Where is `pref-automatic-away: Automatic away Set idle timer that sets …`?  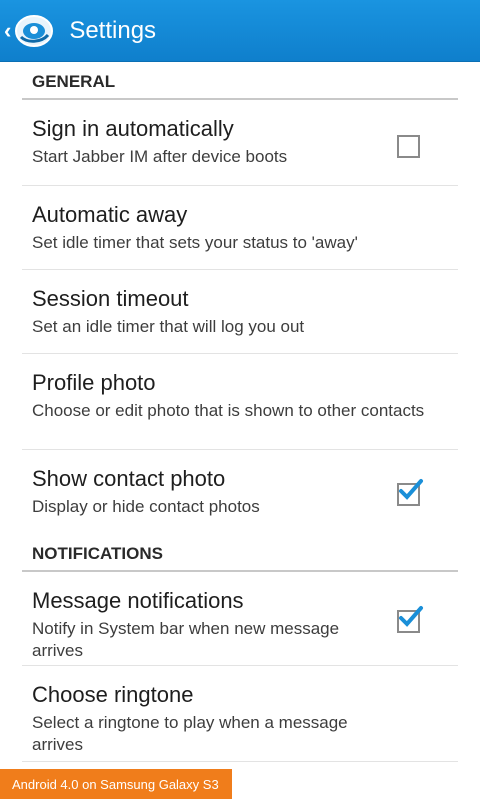
pref-automatic-away: Automatic away Set idle timer that sets … is located at coordinates (240, 228).